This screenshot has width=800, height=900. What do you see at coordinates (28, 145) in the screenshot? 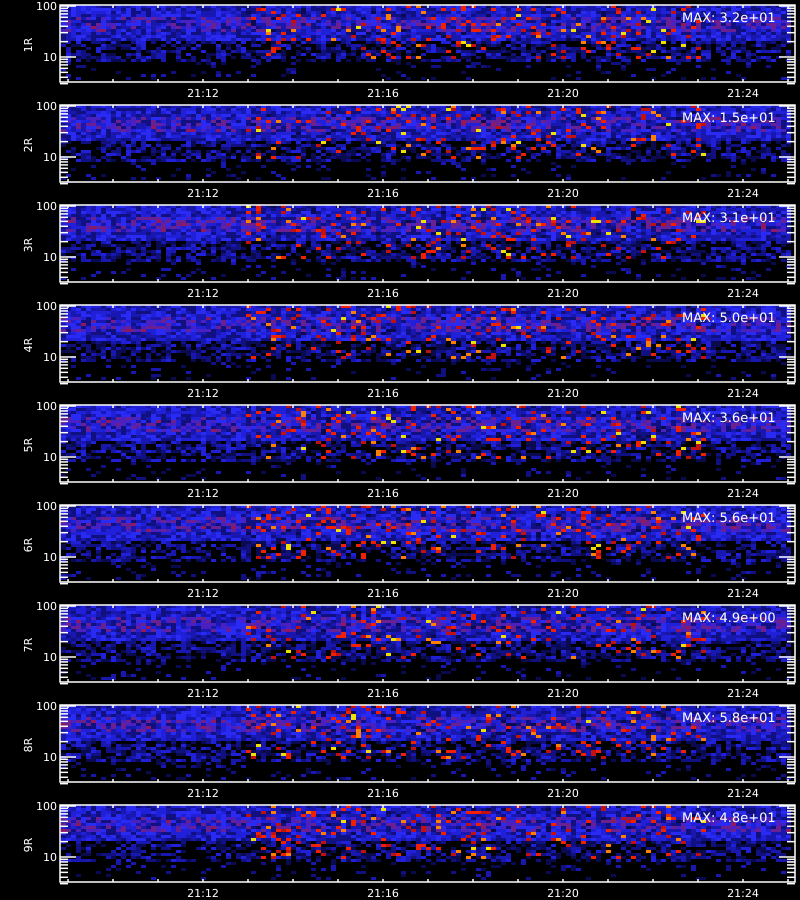
I see `channel-label: 2R` at bounding box center [28, 145].